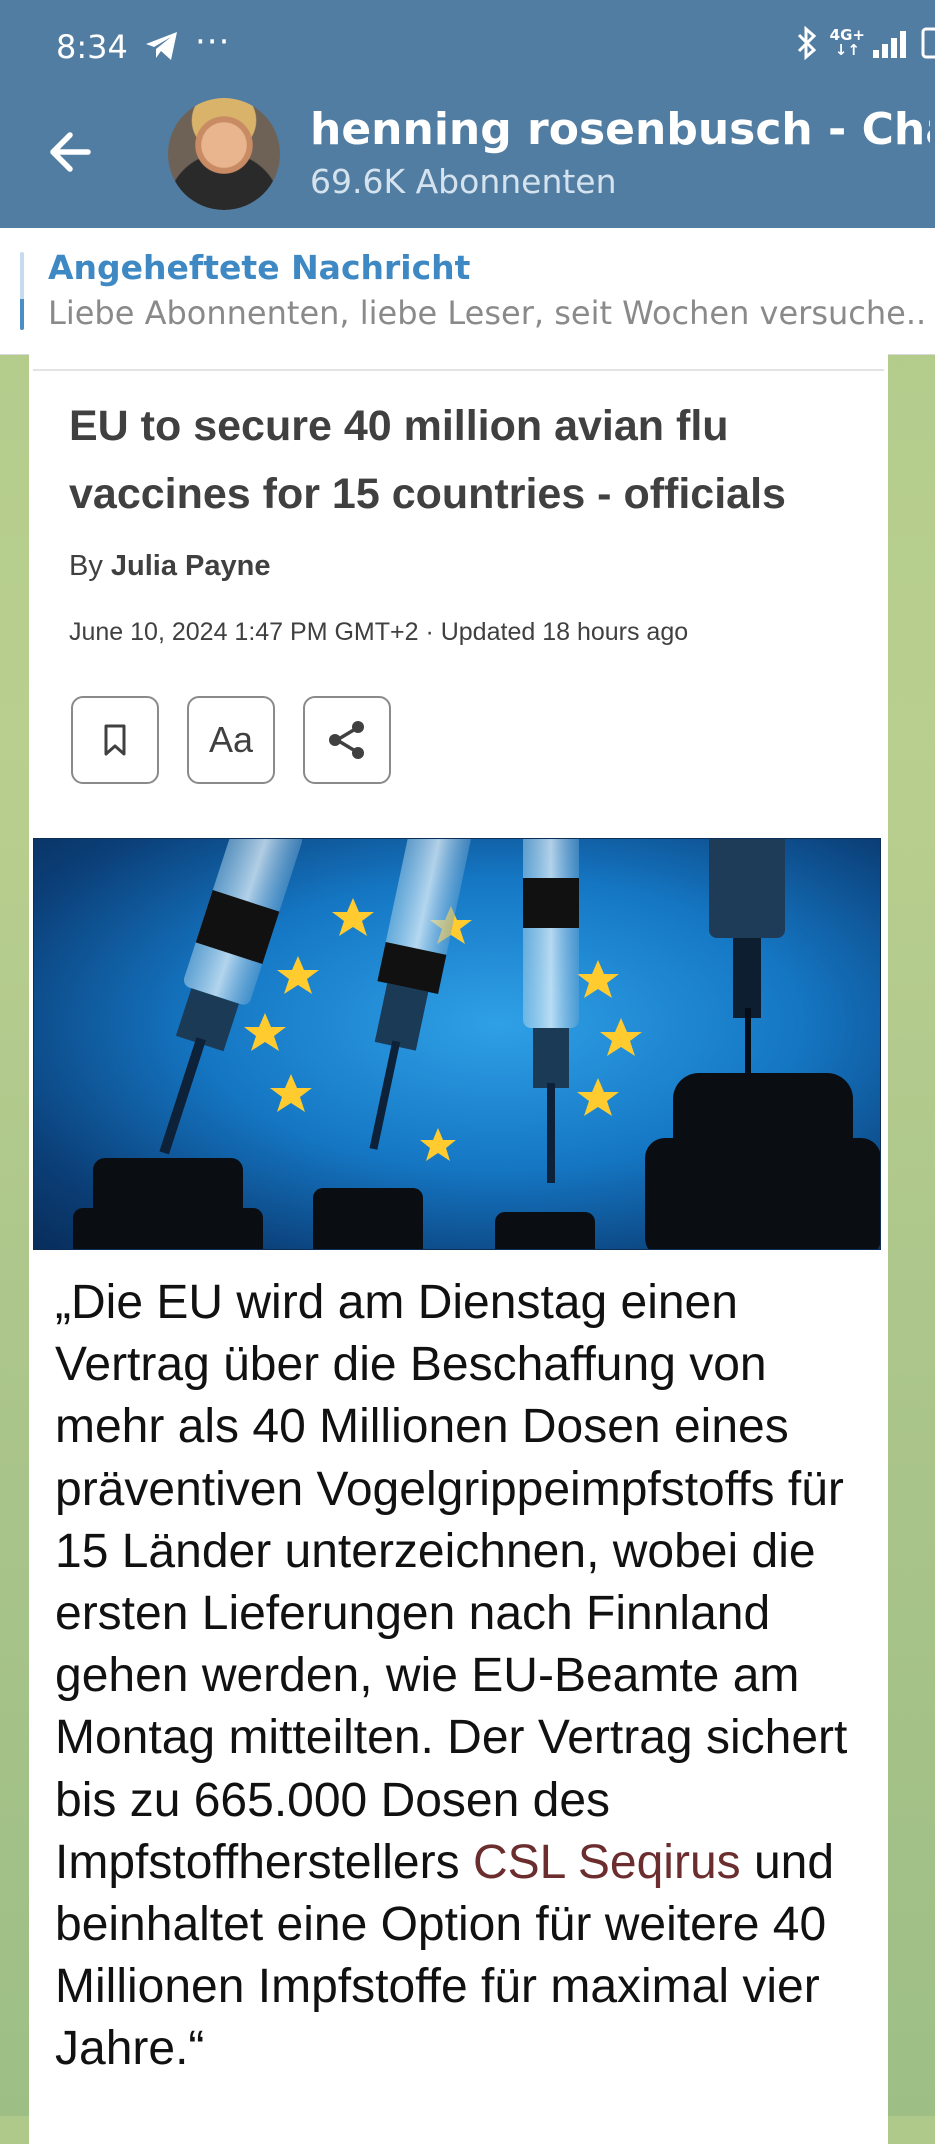 The width and height of the screenshot is (935, 2144). I want to click on text-size-label: Aa, so click(231, 739).